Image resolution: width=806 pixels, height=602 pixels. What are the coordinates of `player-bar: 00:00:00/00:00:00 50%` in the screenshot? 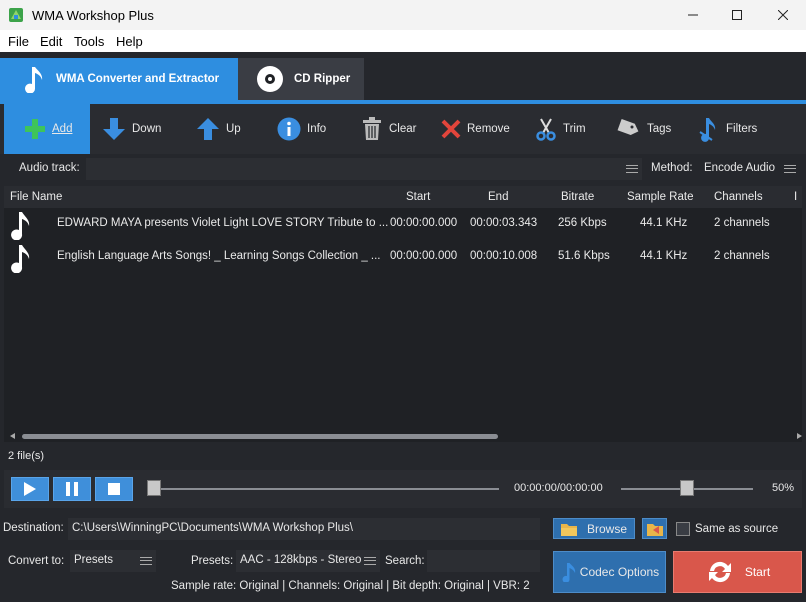 It's located at (403, 489).